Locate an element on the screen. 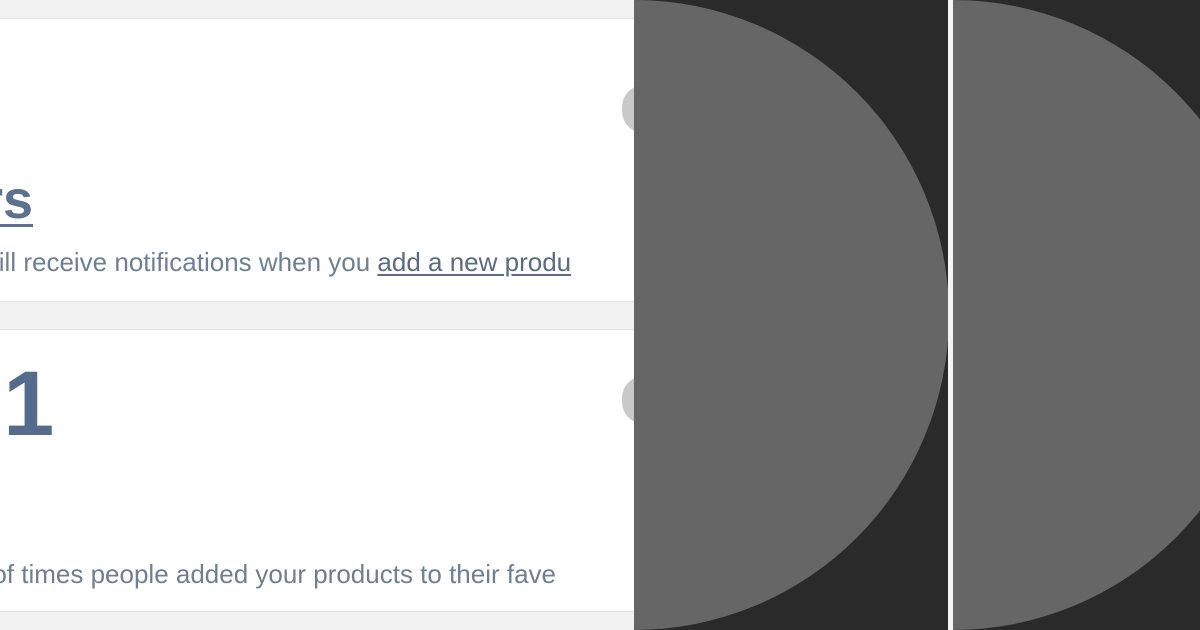 The image size is (1200, 630). add-new-product-link: add a new produ is located at coordinates (474, 262).